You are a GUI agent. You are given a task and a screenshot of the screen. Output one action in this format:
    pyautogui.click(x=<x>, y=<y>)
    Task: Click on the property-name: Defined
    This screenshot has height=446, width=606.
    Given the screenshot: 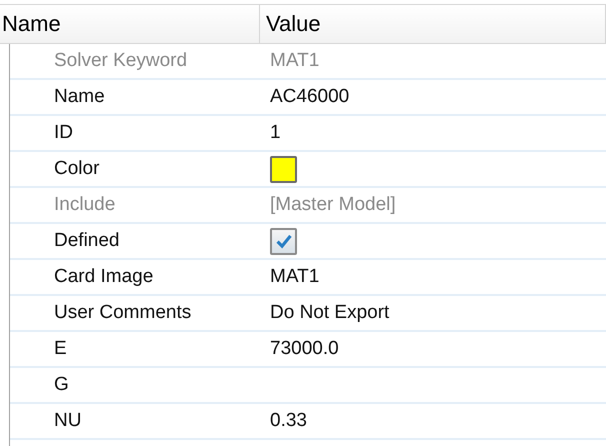 What is the action you would take?
    pyautogui.click(x=87, y=240)
    